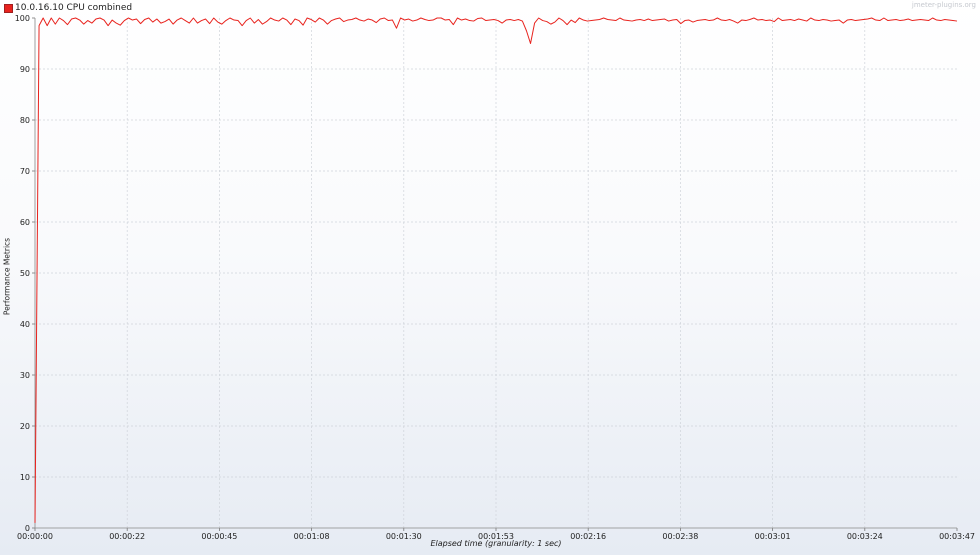 The height and width of the screenshot is (555, 980). I want to click on y-tick-label: 70, so click(25, 171).